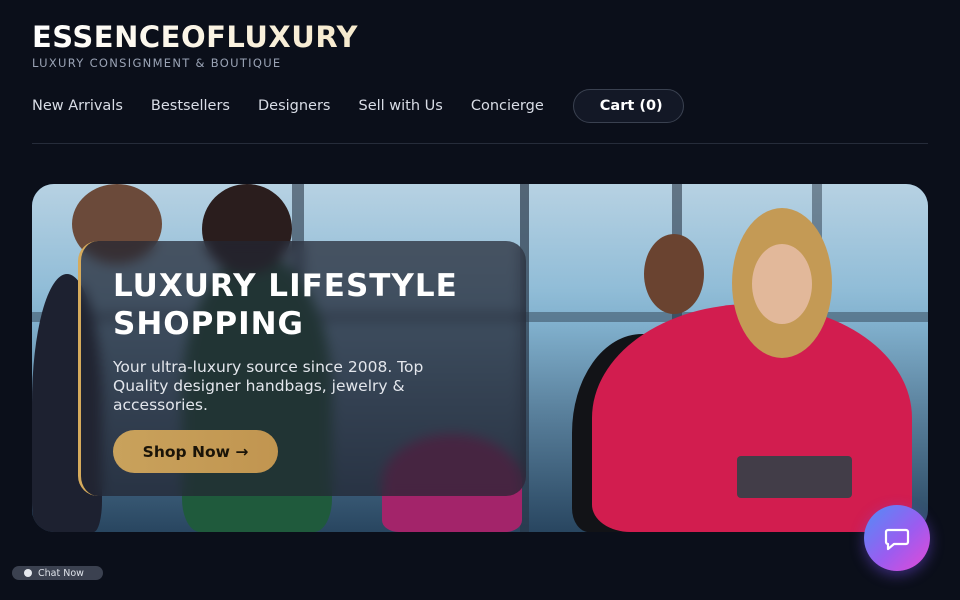  I want to click on chat-now-button: Chat Now, so click(57, 573).